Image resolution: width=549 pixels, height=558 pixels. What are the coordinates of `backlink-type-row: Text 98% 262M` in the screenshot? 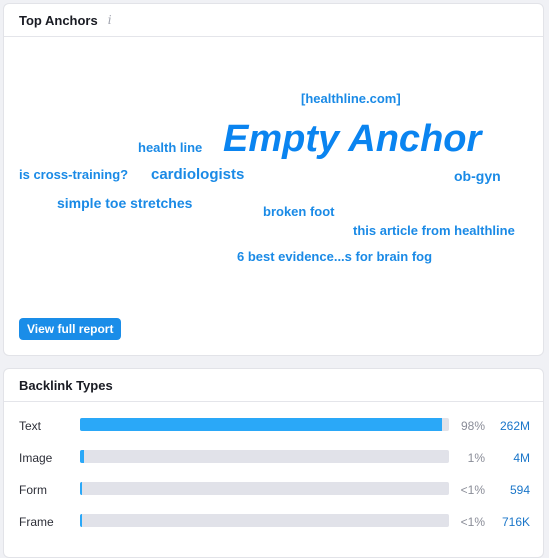 It's located at (273, 429).